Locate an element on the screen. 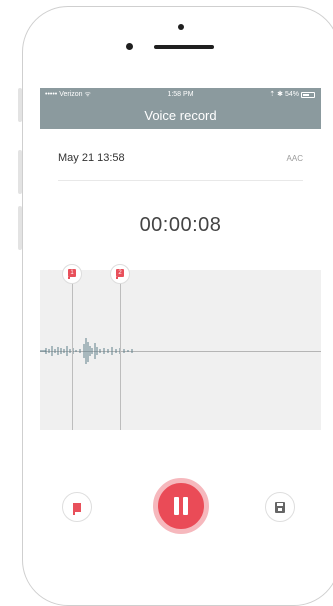  battery-icon is located at coordinates (308, 94).